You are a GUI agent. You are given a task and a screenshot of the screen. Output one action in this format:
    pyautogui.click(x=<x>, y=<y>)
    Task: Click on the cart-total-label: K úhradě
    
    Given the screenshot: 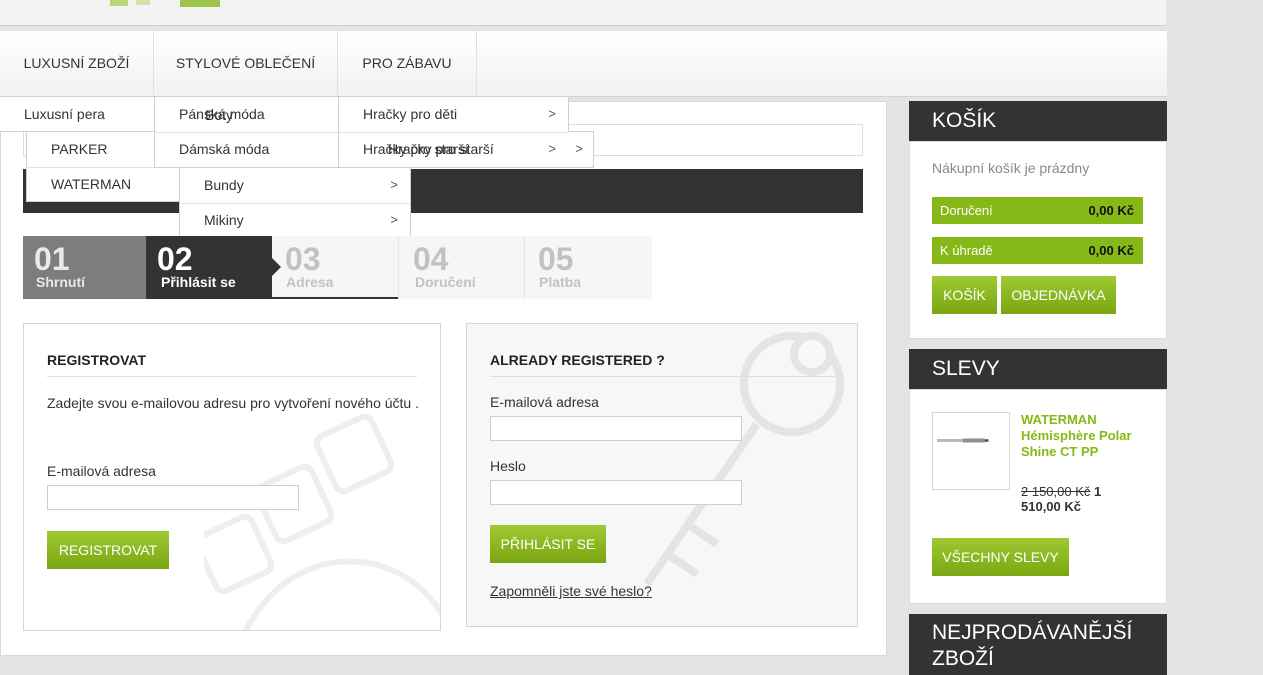 What is the action you would take?
    pyautogui.click(x=966, y=250)
    